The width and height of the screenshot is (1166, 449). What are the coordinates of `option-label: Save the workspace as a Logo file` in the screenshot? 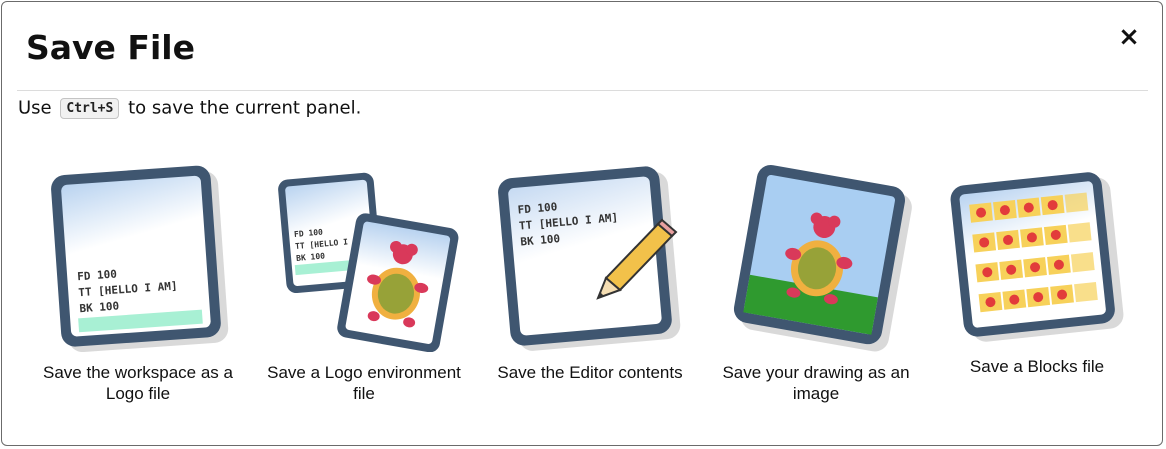 It's located at (138, 383).